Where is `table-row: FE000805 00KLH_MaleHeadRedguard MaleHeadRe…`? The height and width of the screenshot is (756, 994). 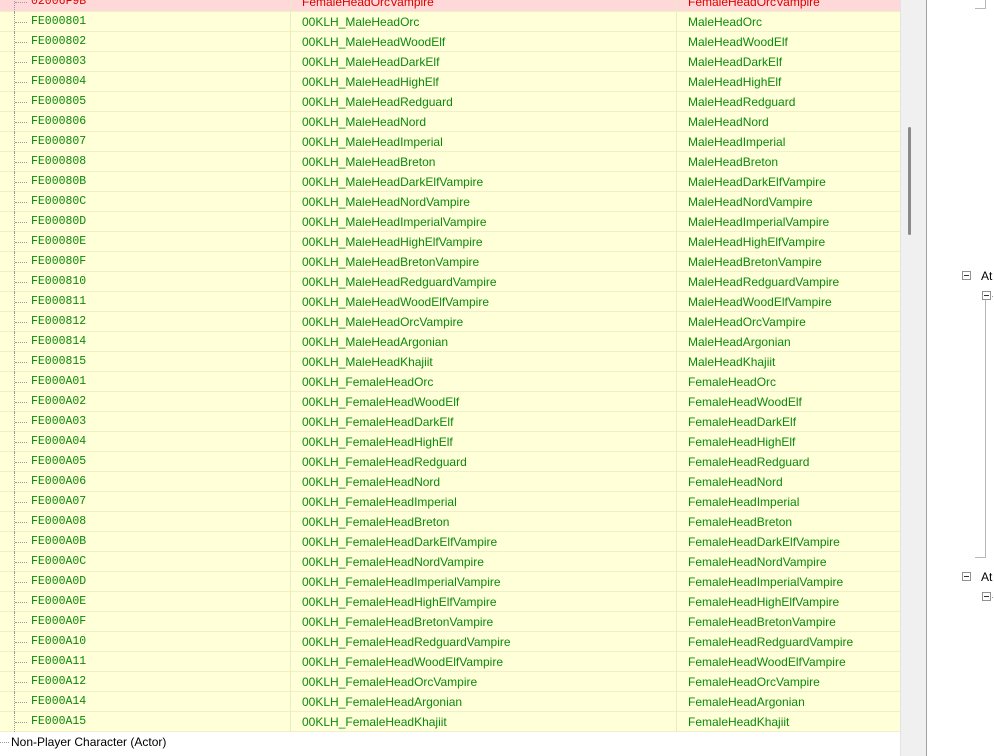 table-row: FE000805 00KLH_MaleHeadRedguard MaleHeadRe… is located at coordinates (450, 102).